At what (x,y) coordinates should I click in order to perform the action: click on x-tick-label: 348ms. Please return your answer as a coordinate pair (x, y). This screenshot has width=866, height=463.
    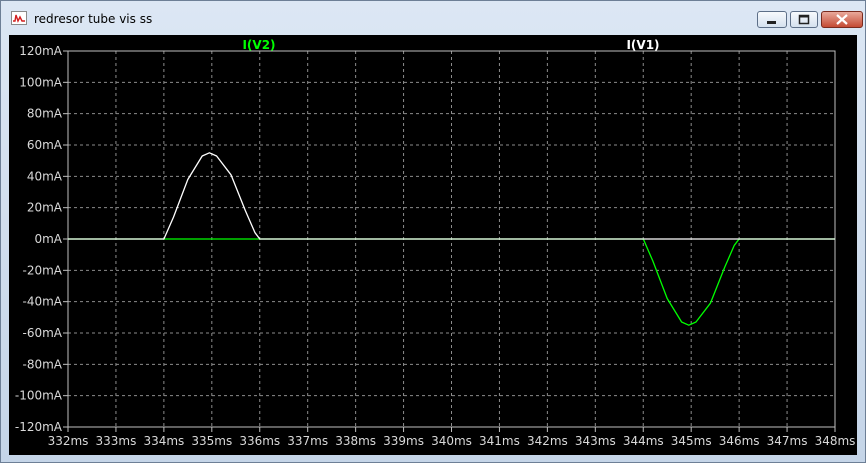
    Looking at the image, I should click on (835, 441).